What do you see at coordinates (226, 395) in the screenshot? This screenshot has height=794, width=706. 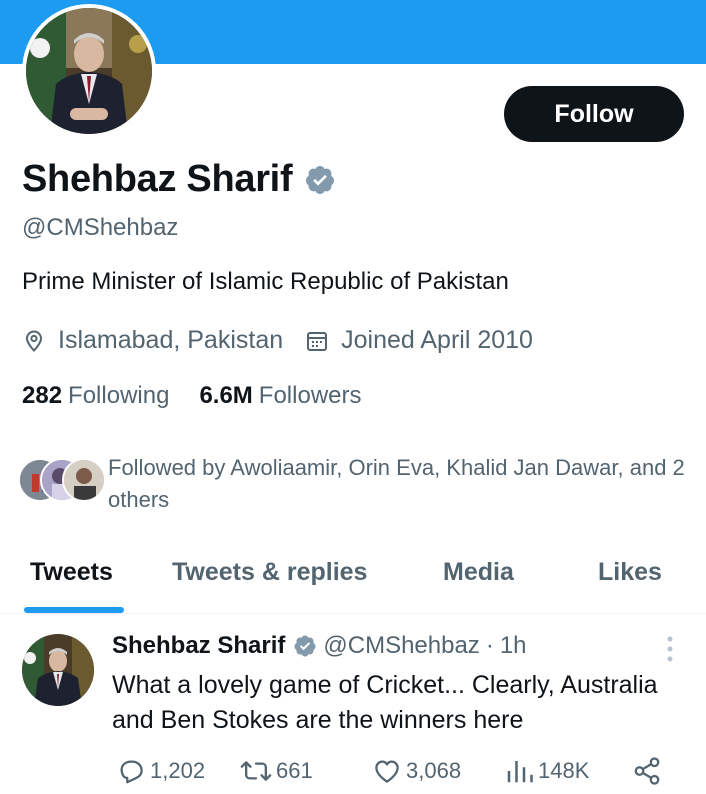 I see `followers-count: 6.6M` at bounding box center [226, 395].